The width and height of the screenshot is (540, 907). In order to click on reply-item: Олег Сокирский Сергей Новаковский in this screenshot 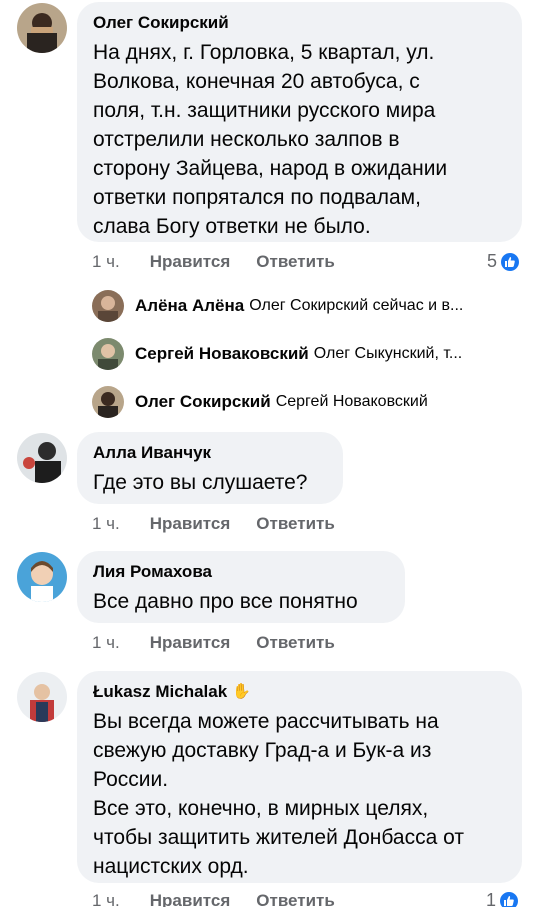, I will do `click(307, 402)`.